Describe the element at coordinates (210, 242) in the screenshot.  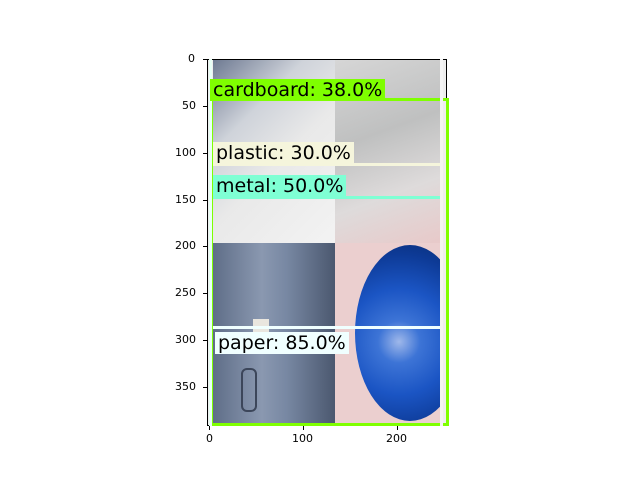
I see `bbox-left-edge` at that location.